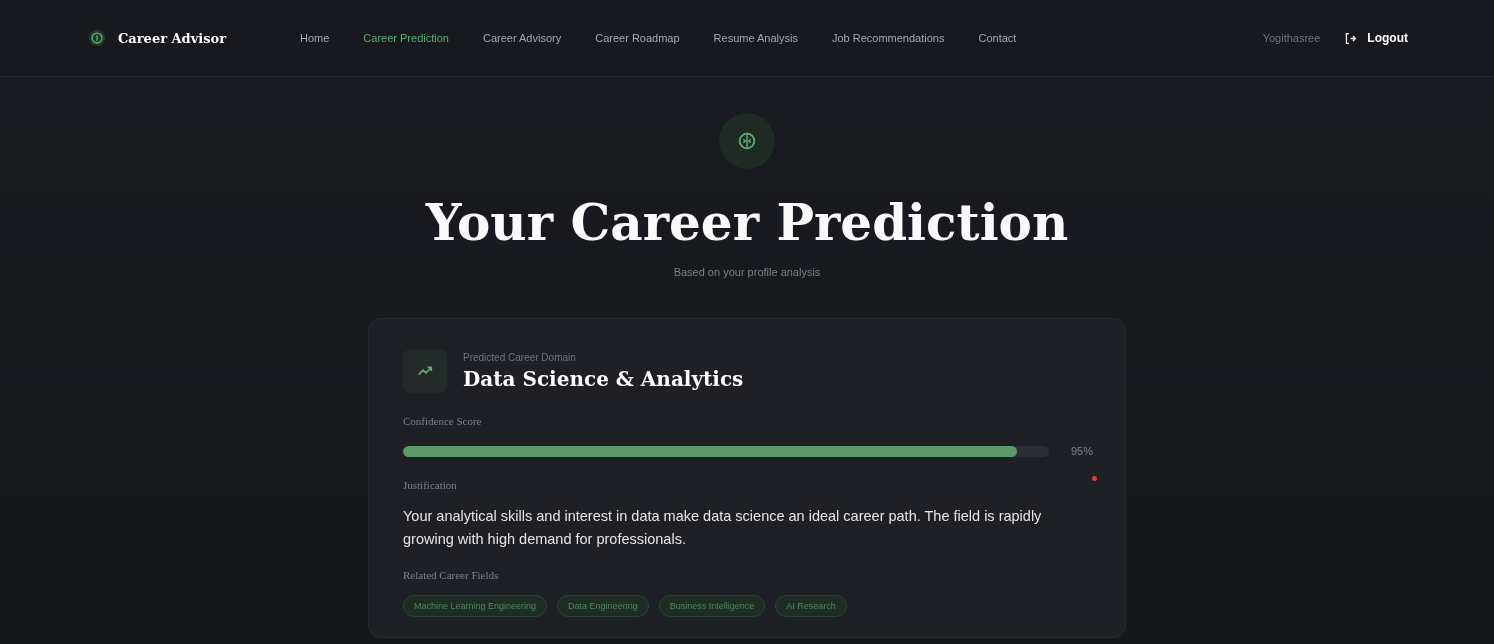 This screenshot has width=1494, height=644. Describe the element at coordinates (522, 38) in the screenshot. I see `nav-link: Career Advisory` at that location.